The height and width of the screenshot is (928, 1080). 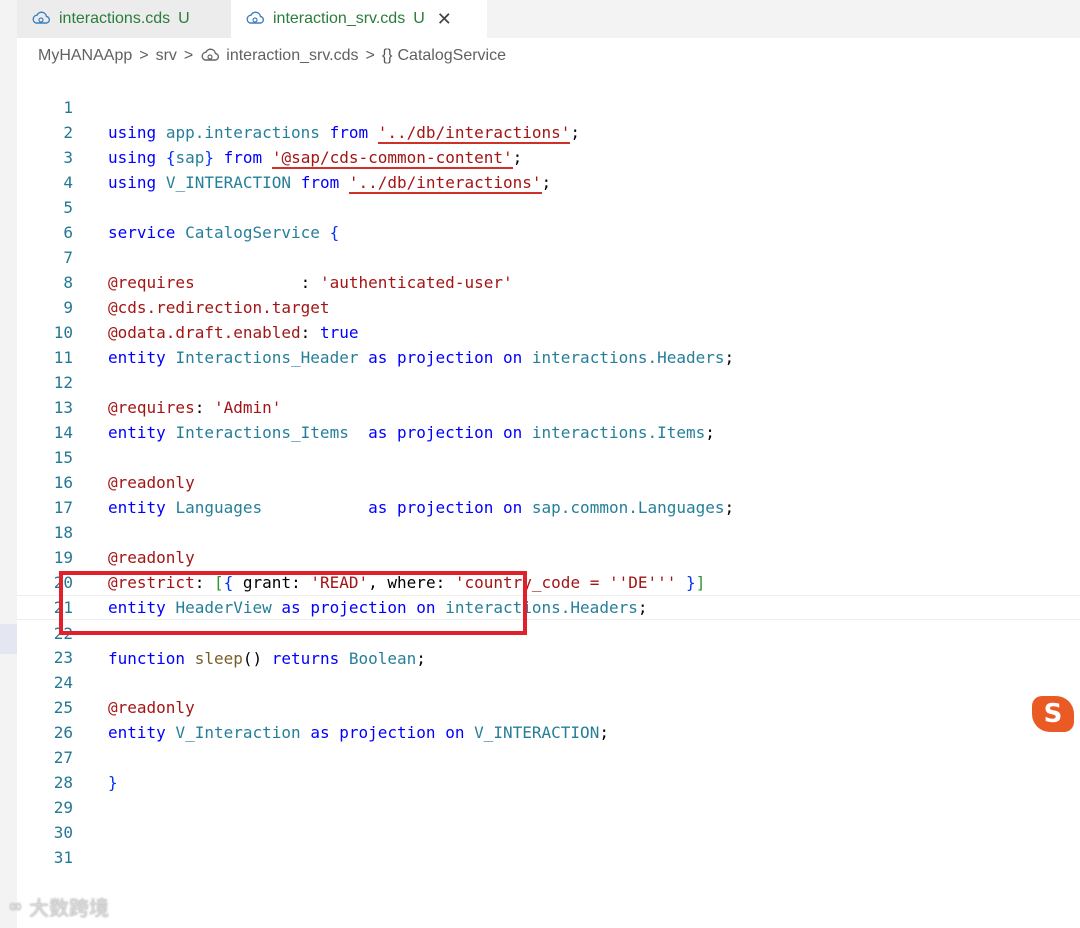 I want to click on input-method-icon: S, so click(x=1053, y=714).